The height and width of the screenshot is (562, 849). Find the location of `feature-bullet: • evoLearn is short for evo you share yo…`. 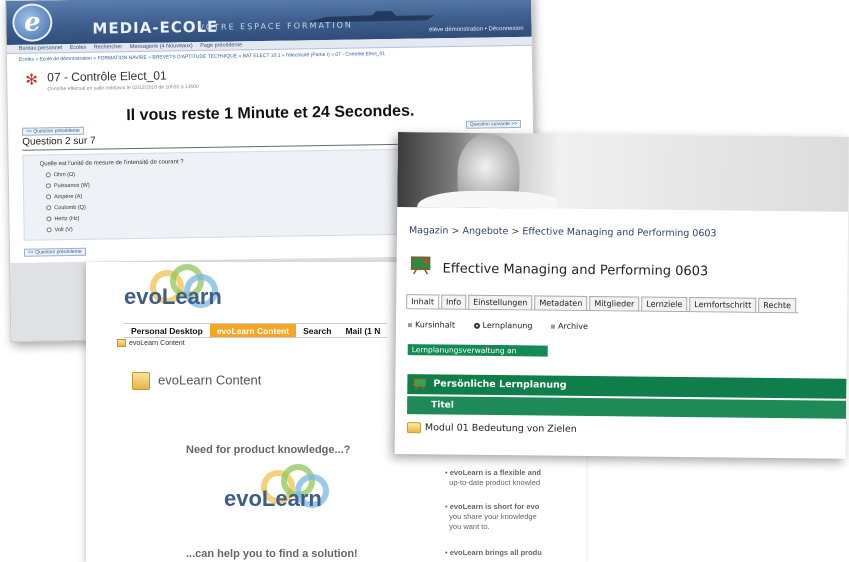

feature-bullet: • evoLearn is short for evo you share yo… is located at coordinates (492, 516).